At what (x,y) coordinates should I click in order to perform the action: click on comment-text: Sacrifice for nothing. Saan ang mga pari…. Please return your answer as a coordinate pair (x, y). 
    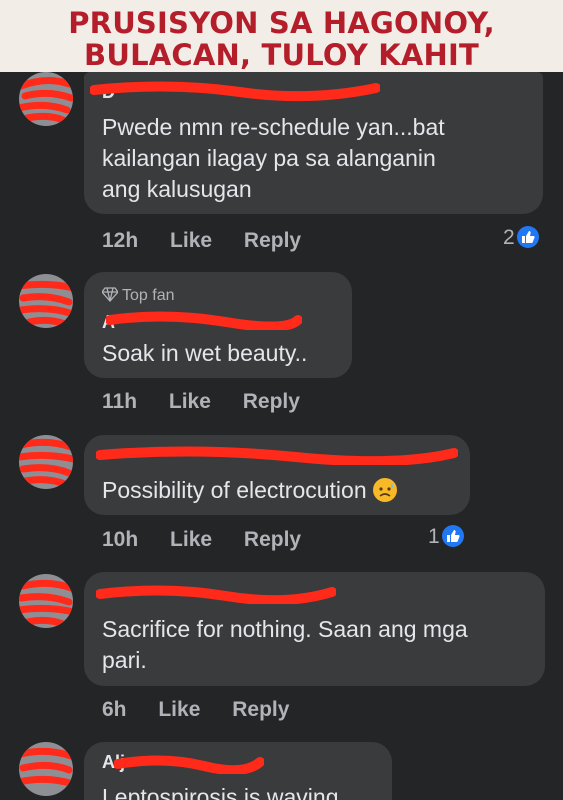
    Looking at the image, I should click on (285, 644).